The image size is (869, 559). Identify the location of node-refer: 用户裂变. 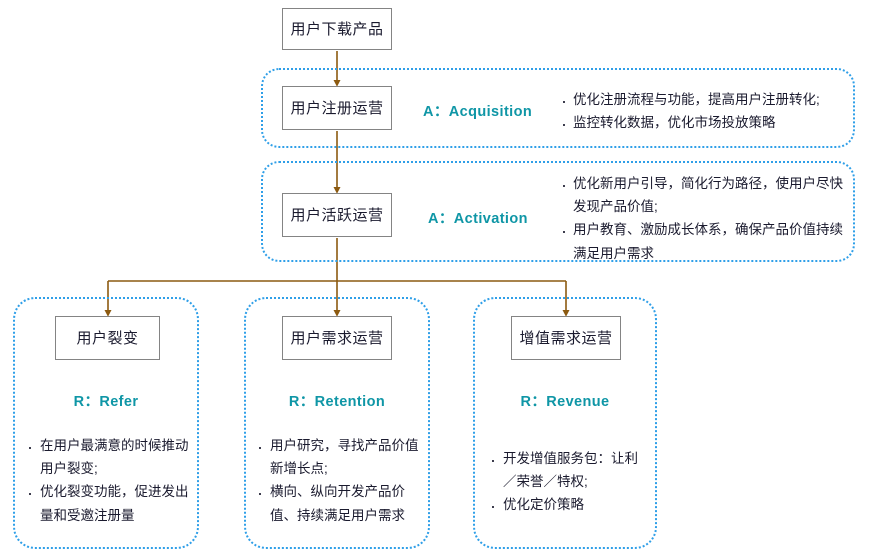
(107, 338).